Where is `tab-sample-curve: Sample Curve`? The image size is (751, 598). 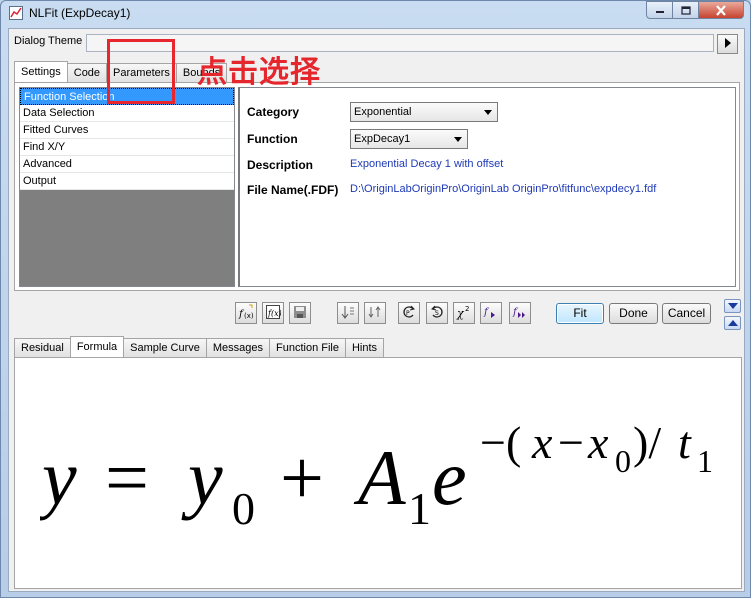
tab-sample-curve: Sample Curve is located at coordinates (165, 347).